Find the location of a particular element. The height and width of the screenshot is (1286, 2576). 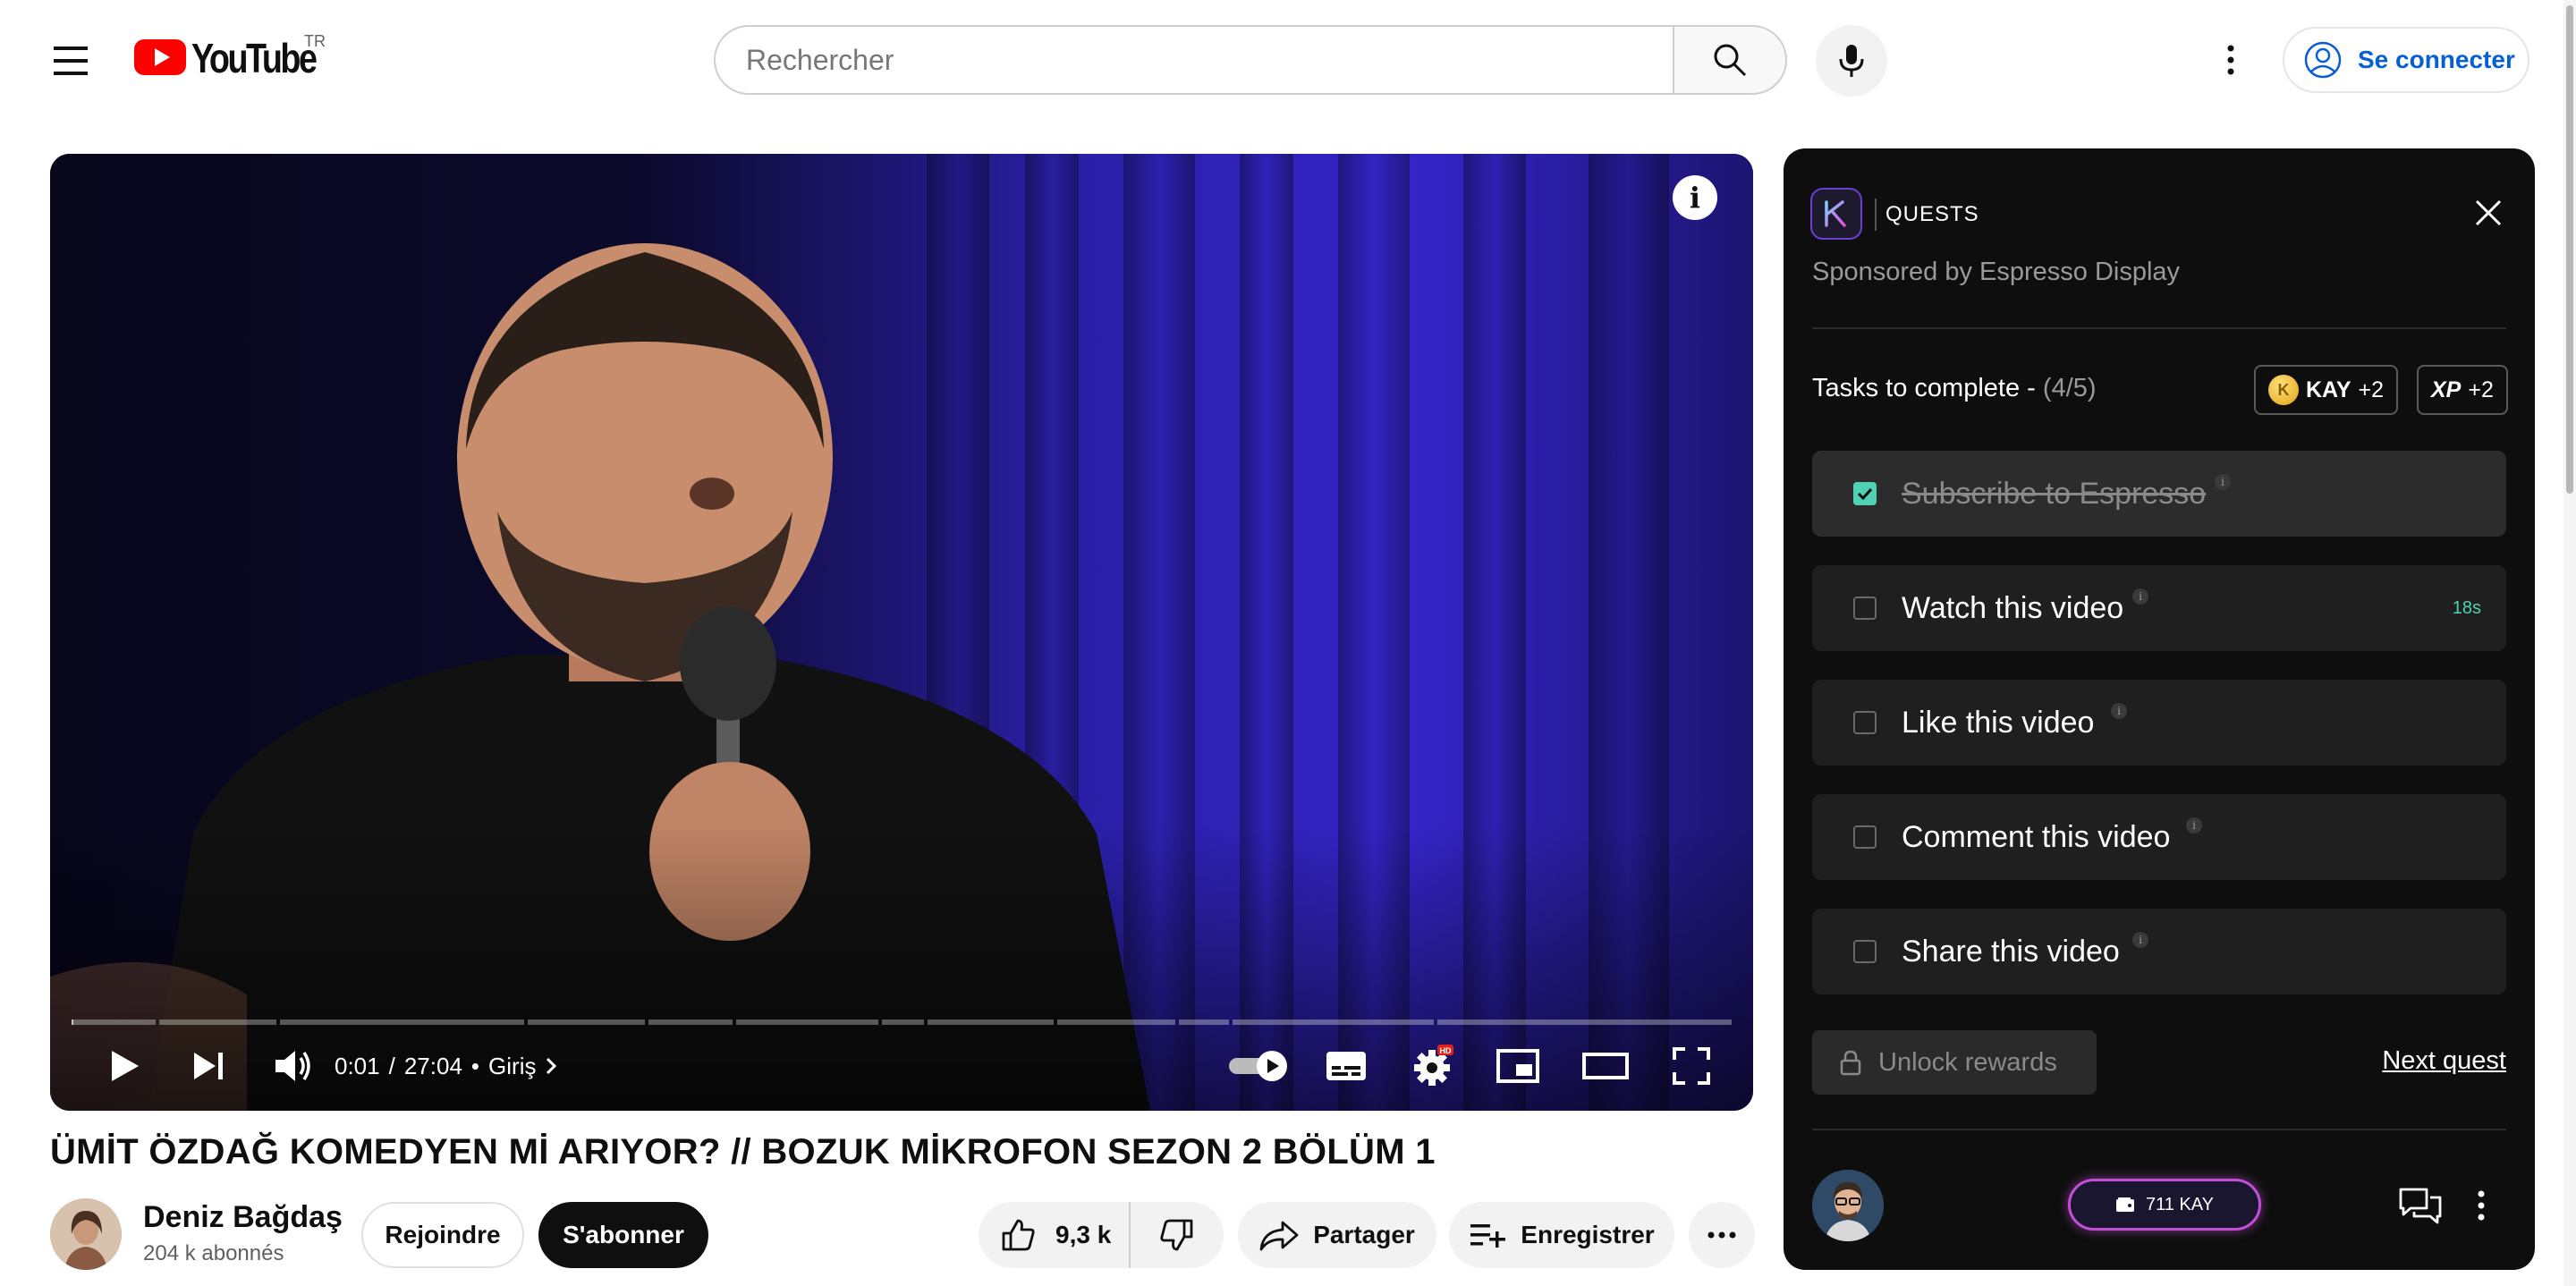

sign-in-button: Se connecter is located at coordinates (2406, 60).